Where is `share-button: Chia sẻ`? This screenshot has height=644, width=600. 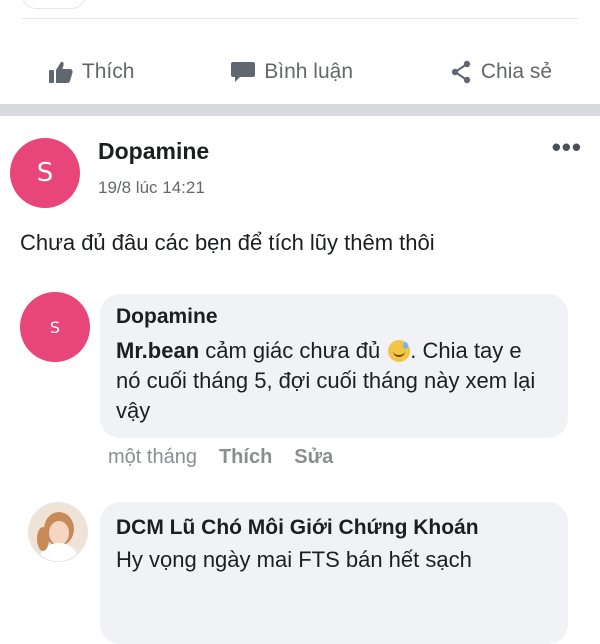 share-button: Chia sẻ is located at coordinates (500, 72).